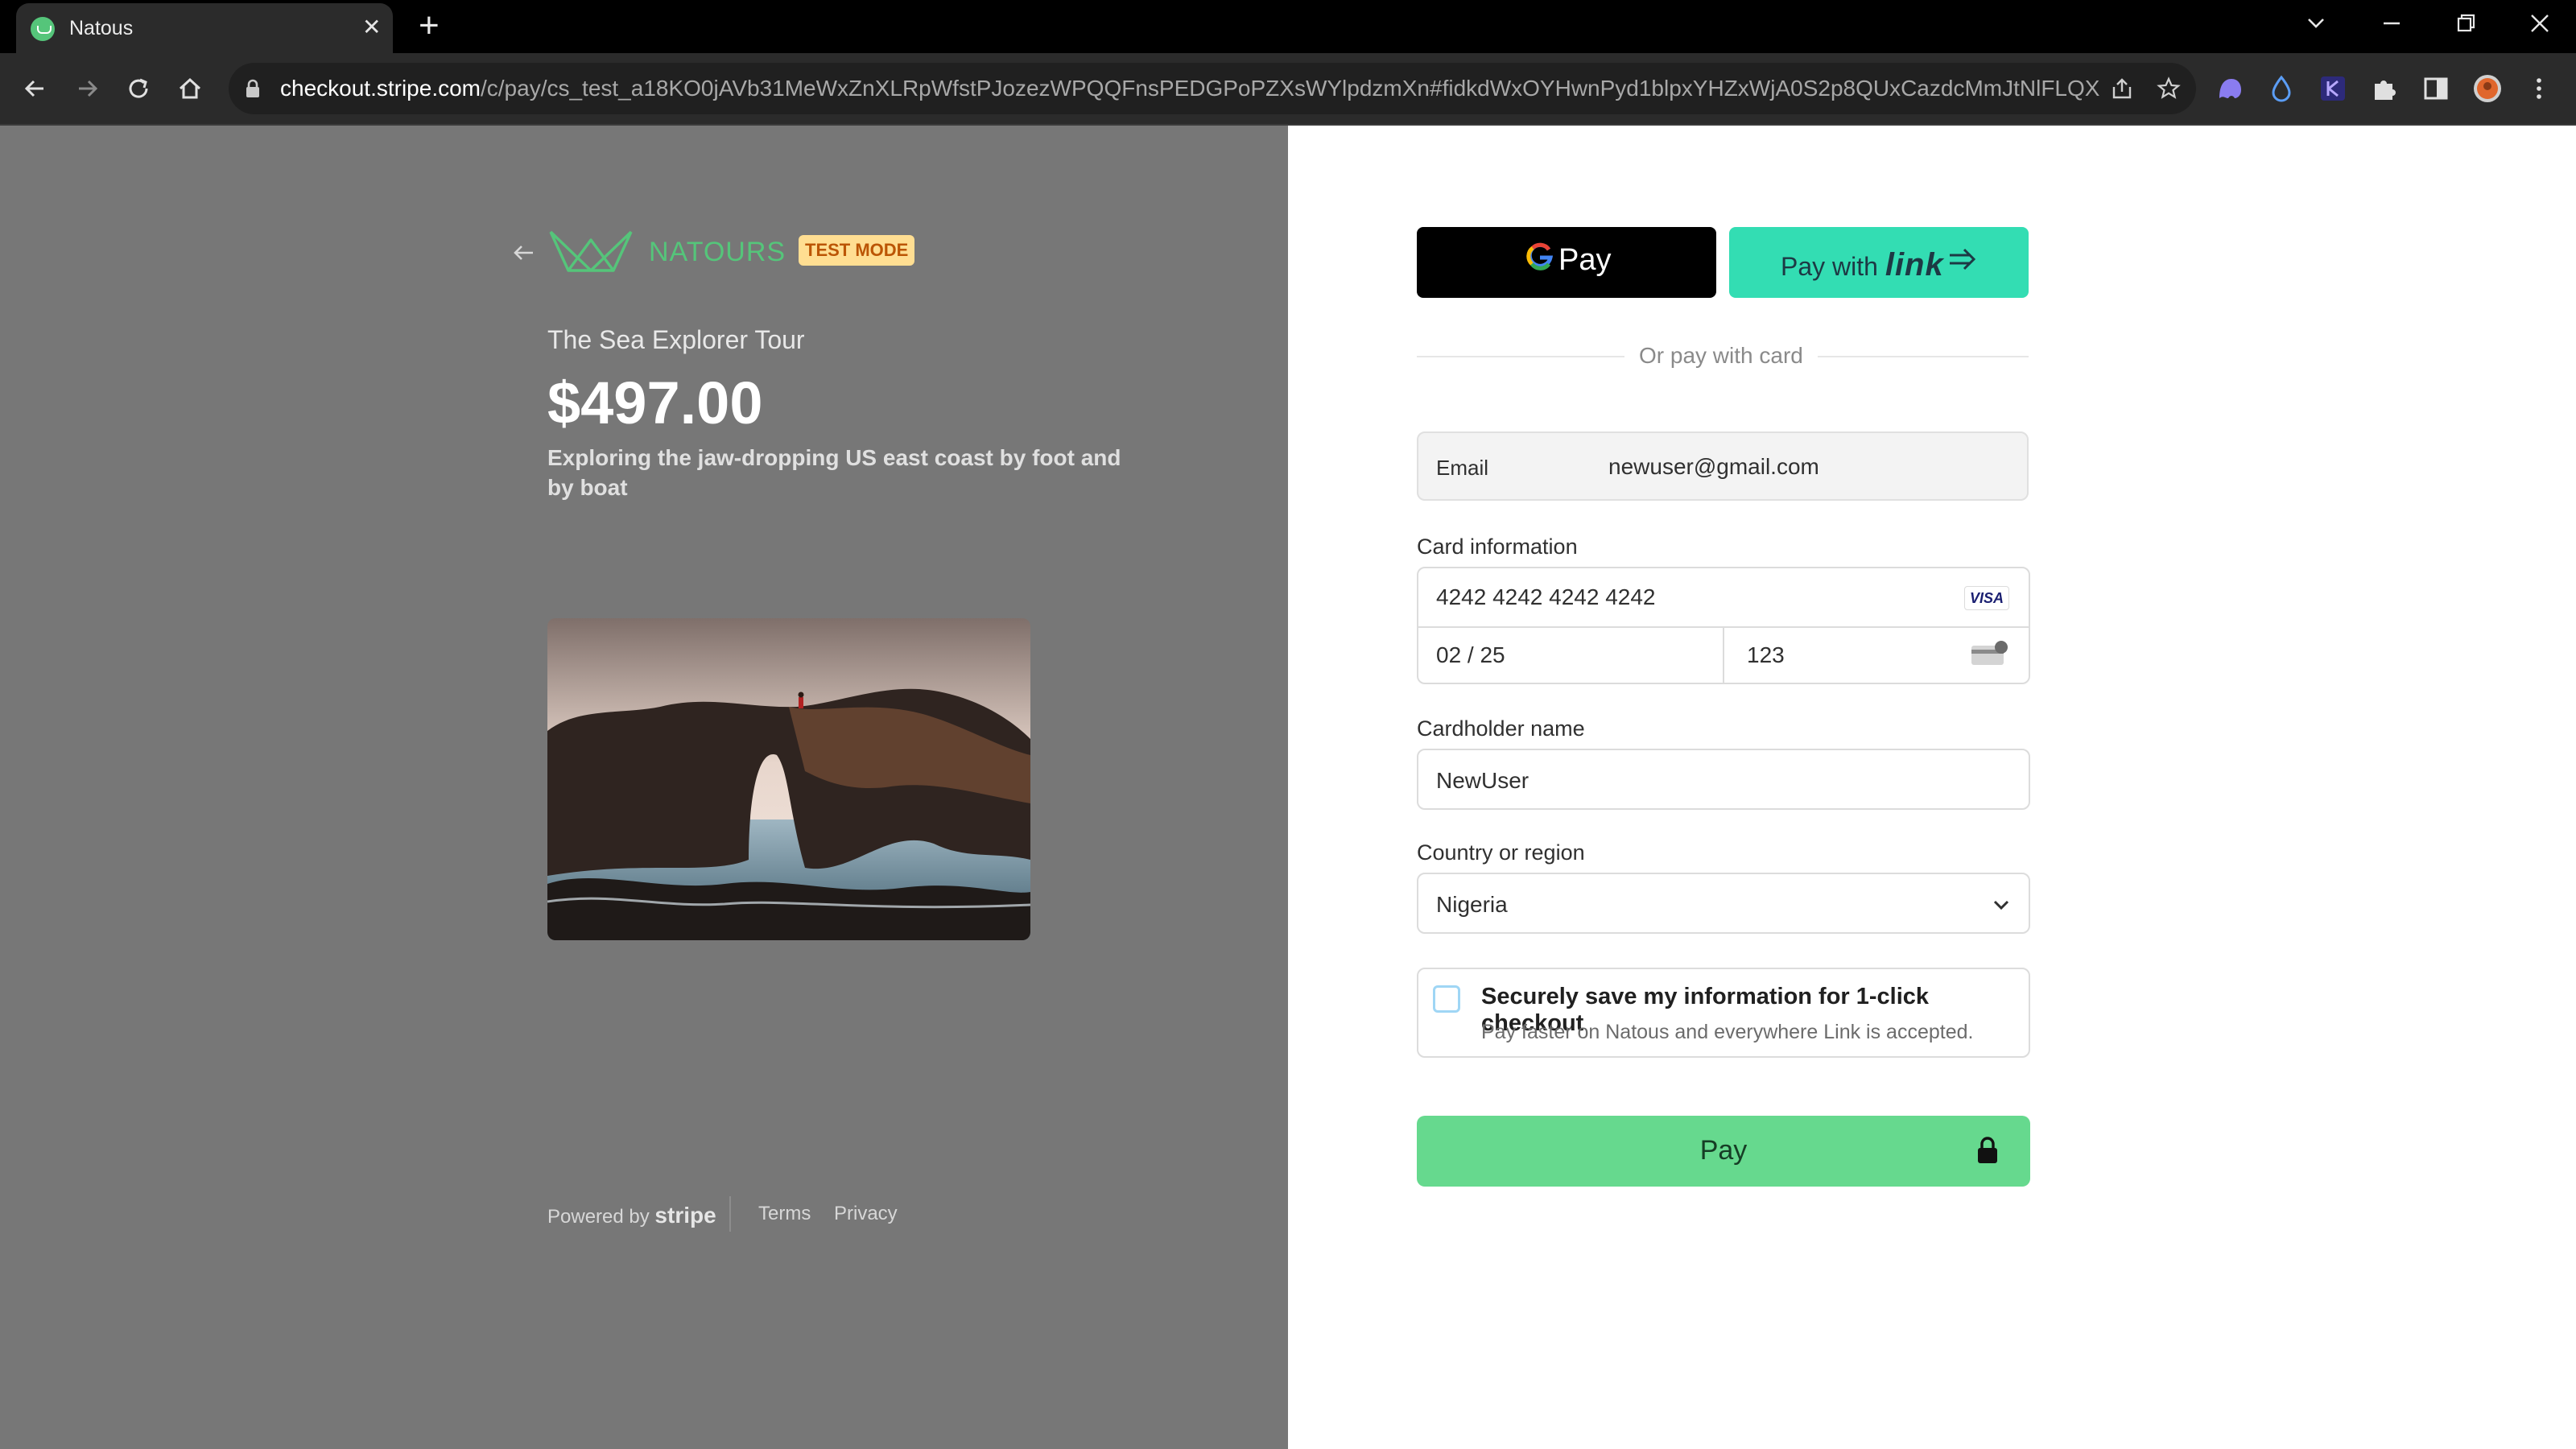  I want to click on google-pay-button: Pay, so click(1566, 262).